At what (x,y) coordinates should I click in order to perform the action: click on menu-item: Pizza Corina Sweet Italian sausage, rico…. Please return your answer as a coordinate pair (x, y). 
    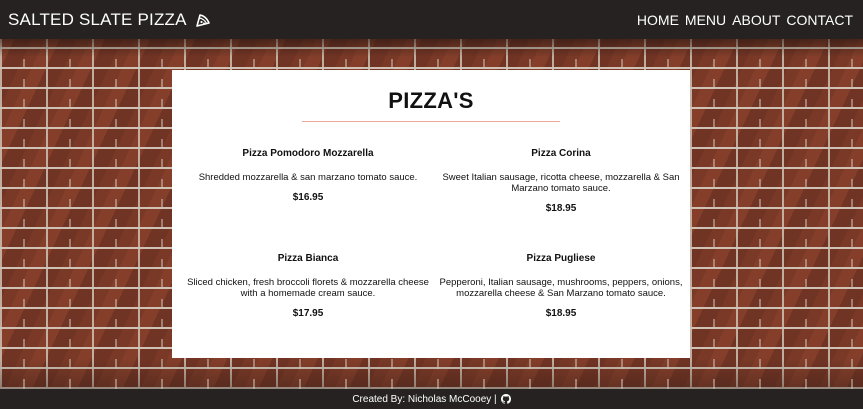
    Looking at the image, I should click on (561, 181).